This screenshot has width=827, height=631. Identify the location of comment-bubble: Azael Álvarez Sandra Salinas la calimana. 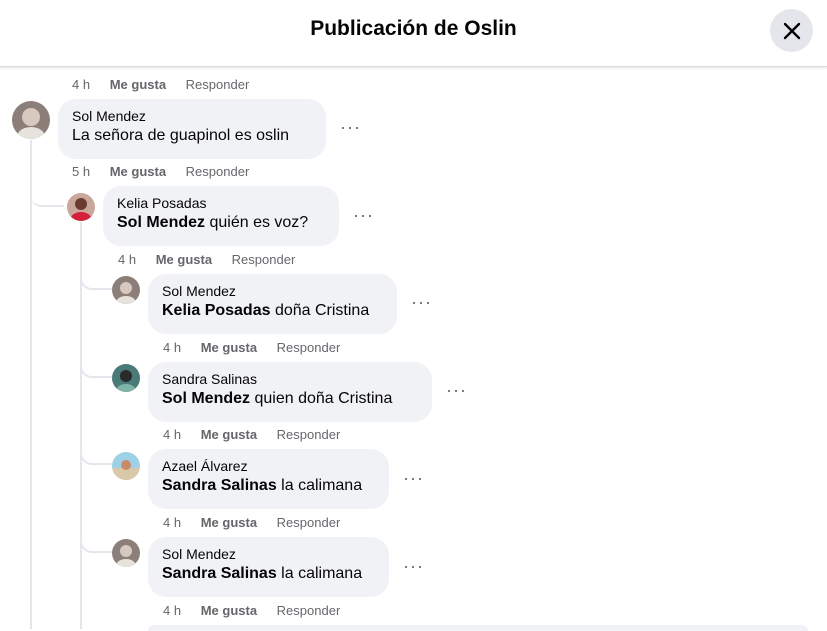
(268, 479).